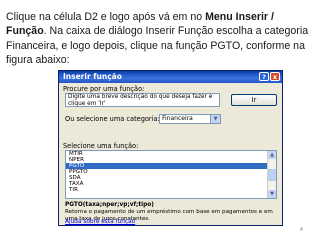  I want to click on category-select: Financeira ▼, so click(190, 119).